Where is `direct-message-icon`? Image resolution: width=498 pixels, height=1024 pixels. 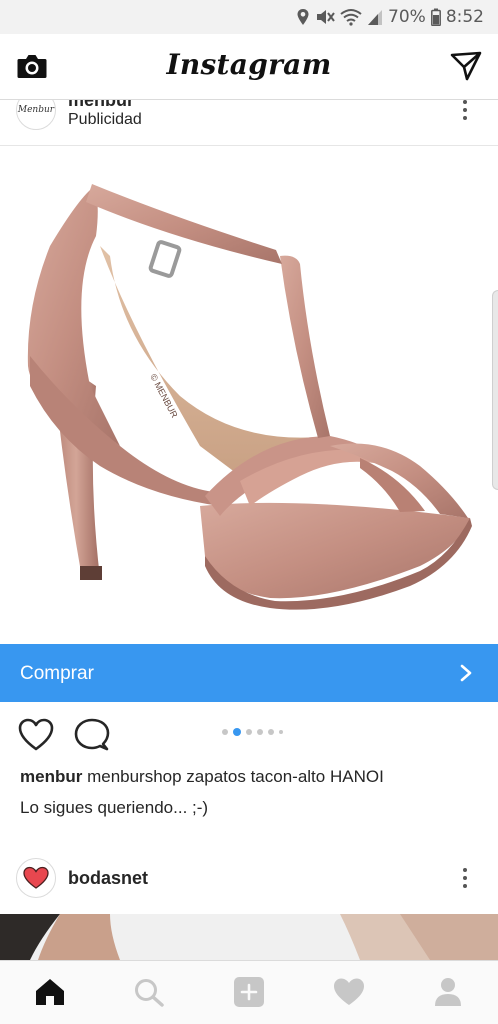
direct-message-icon is located at coordinates (466, 66).